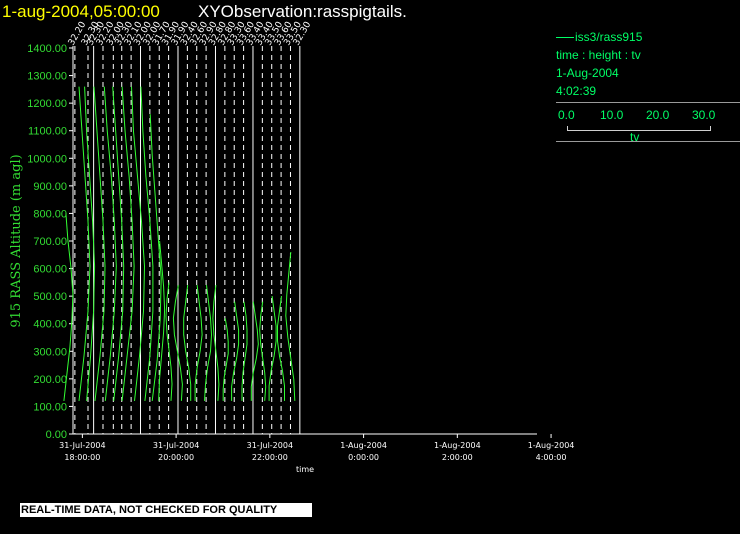 The image size is (740, 534). I want to click on y-tick-label: 100.00, so click(50, 407).